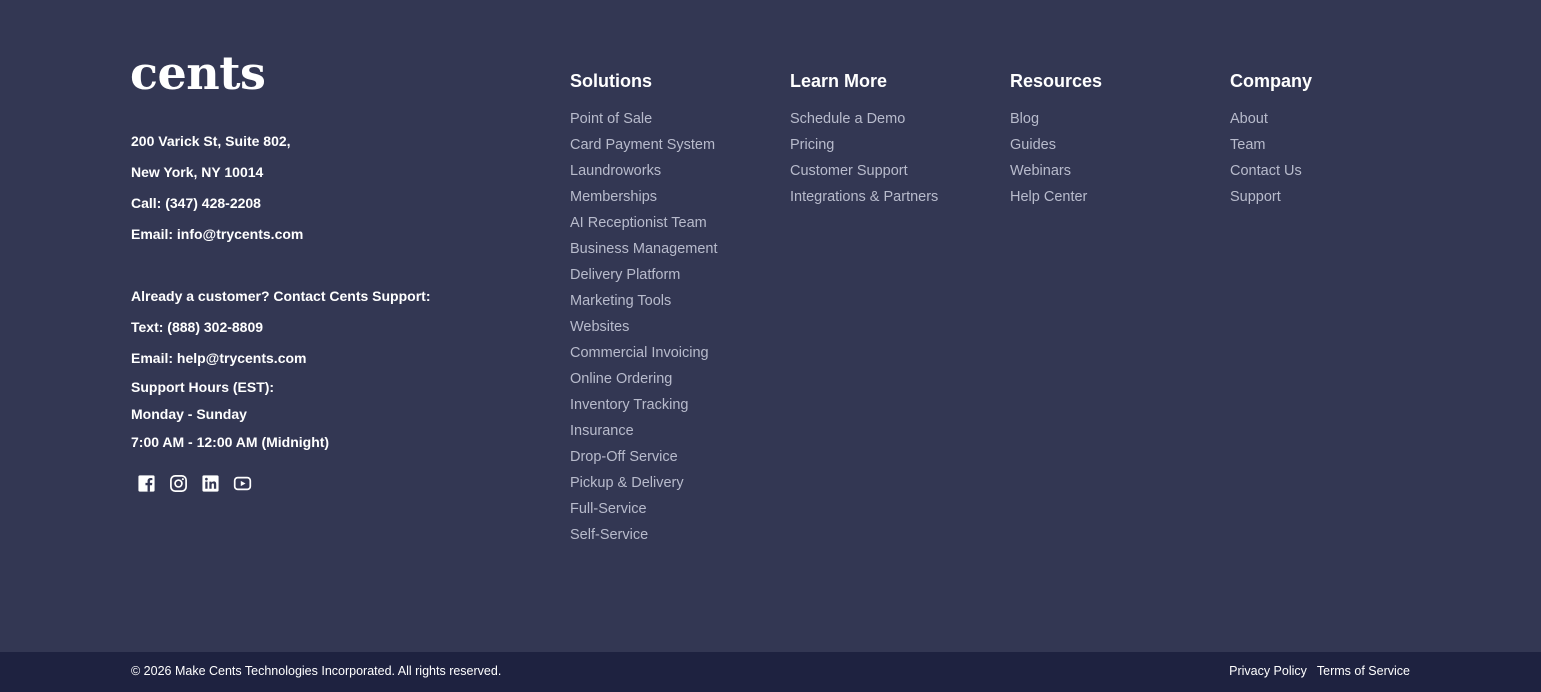  I want to click on phone-number: Call: (347) 428-2208, so click(196, 203).